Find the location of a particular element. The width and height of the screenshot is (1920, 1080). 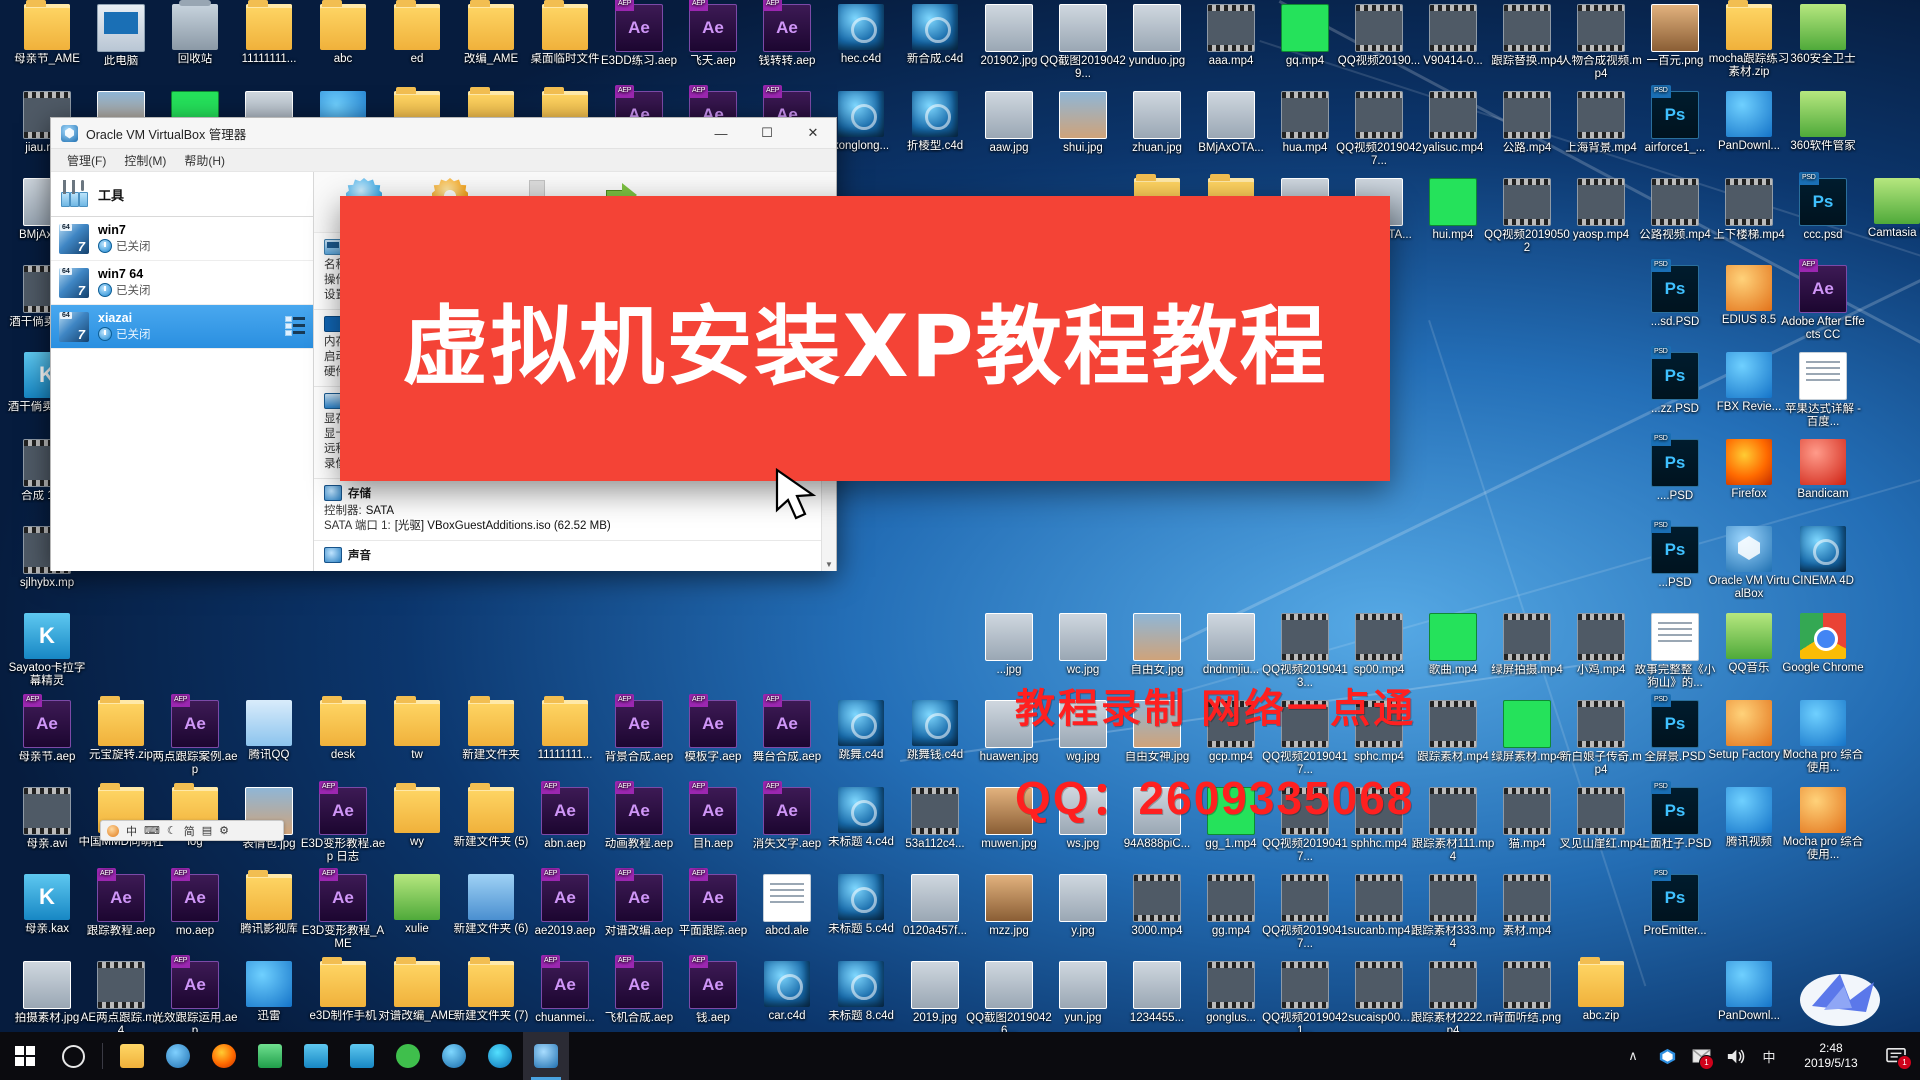

qq-icon is located at coordinates (269, 723).